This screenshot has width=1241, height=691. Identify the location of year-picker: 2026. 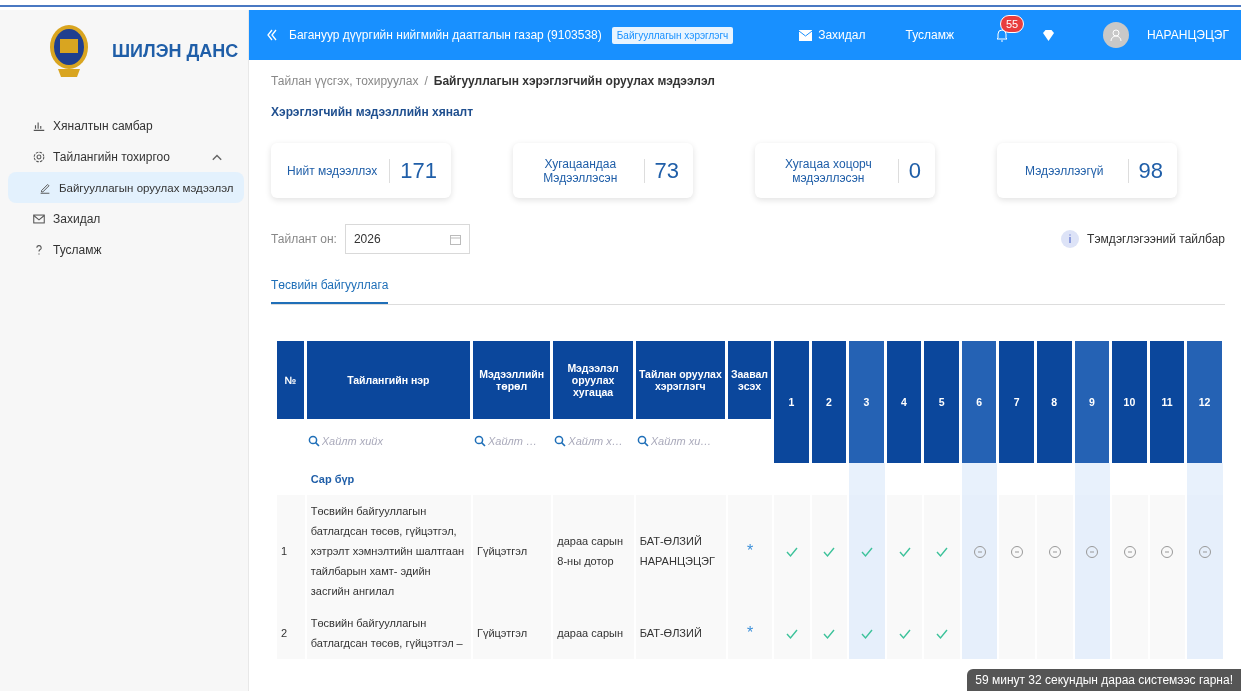
(407, 239).